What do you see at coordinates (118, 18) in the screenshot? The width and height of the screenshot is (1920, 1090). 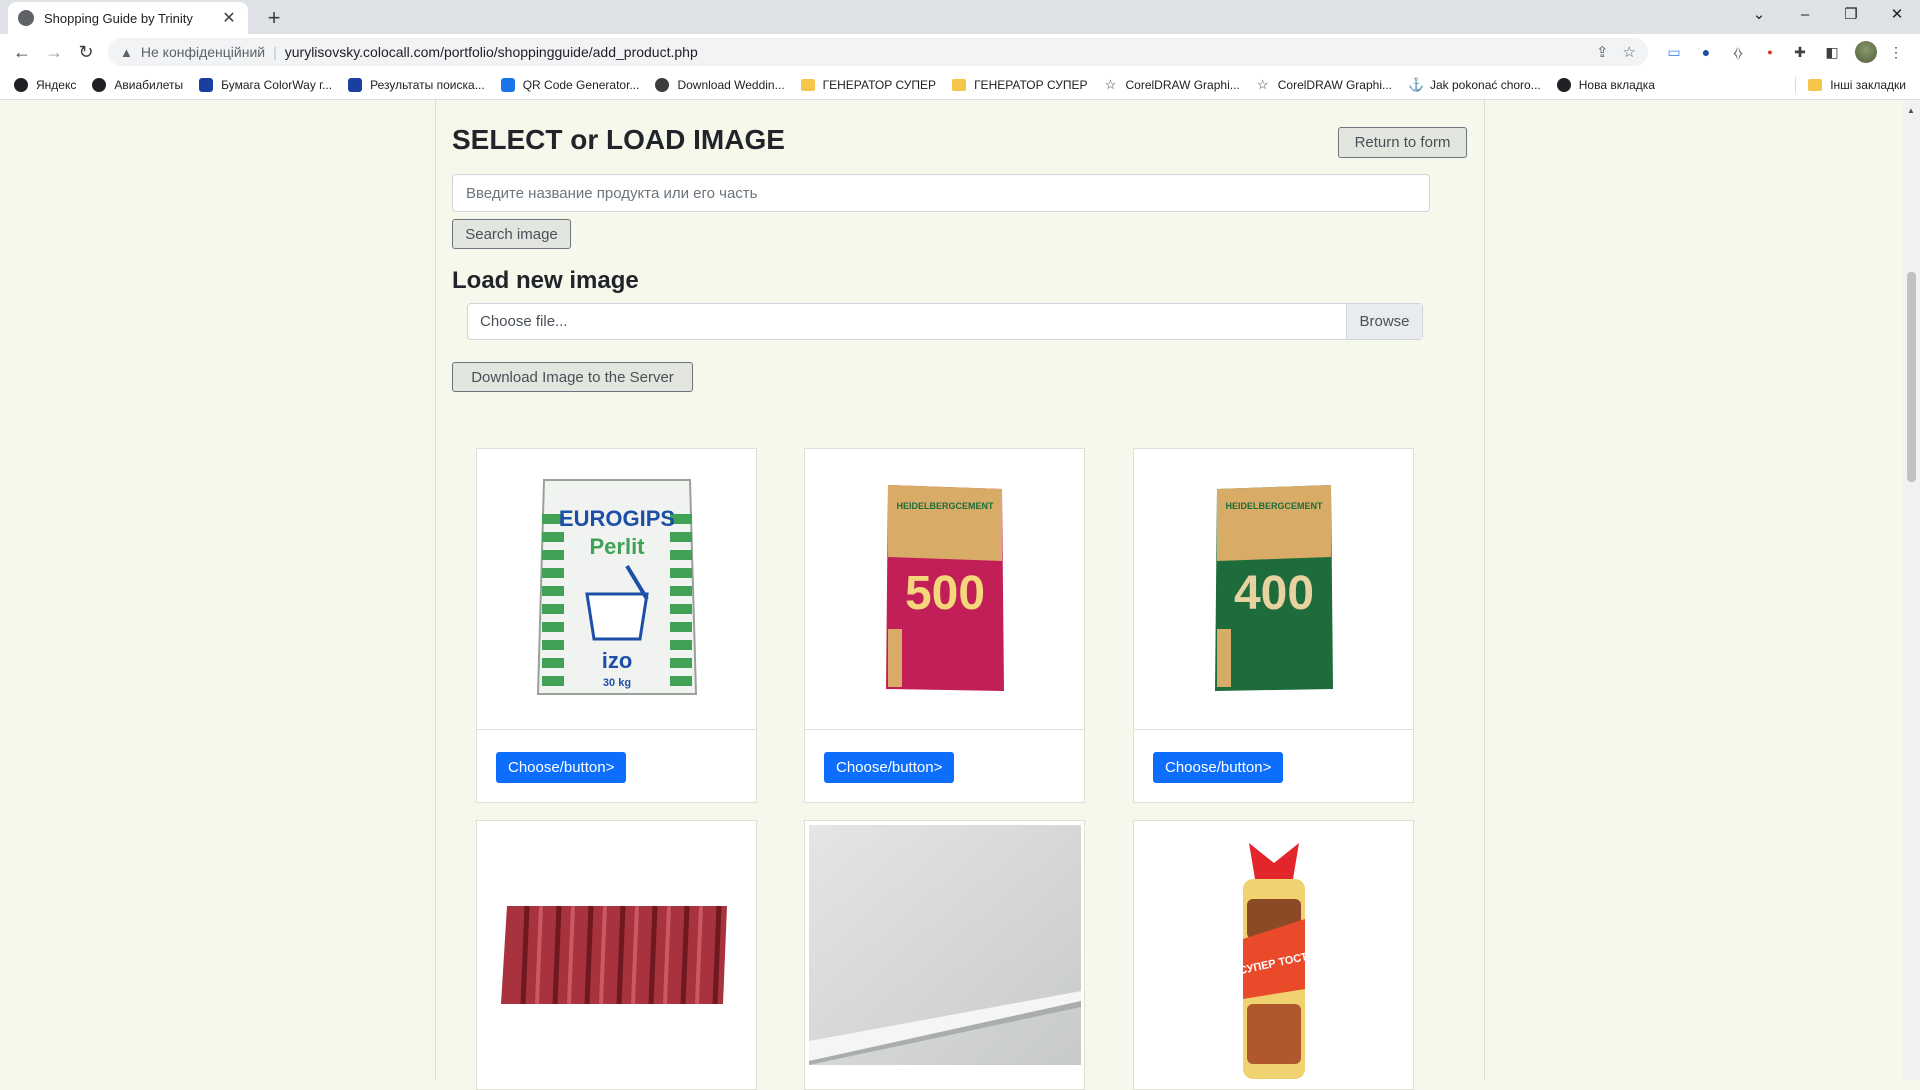 I see `tab-title: Shopping Guide by Trinity` at bounding box center [118, 18].